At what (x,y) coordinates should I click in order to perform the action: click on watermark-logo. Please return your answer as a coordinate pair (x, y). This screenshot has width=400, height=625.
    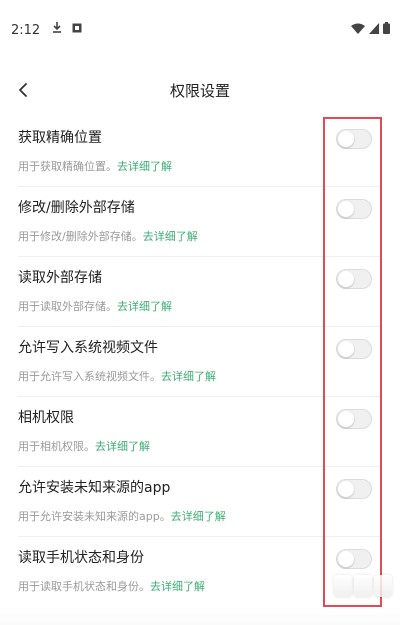
    Looking at the image, I should click on (363, 586).